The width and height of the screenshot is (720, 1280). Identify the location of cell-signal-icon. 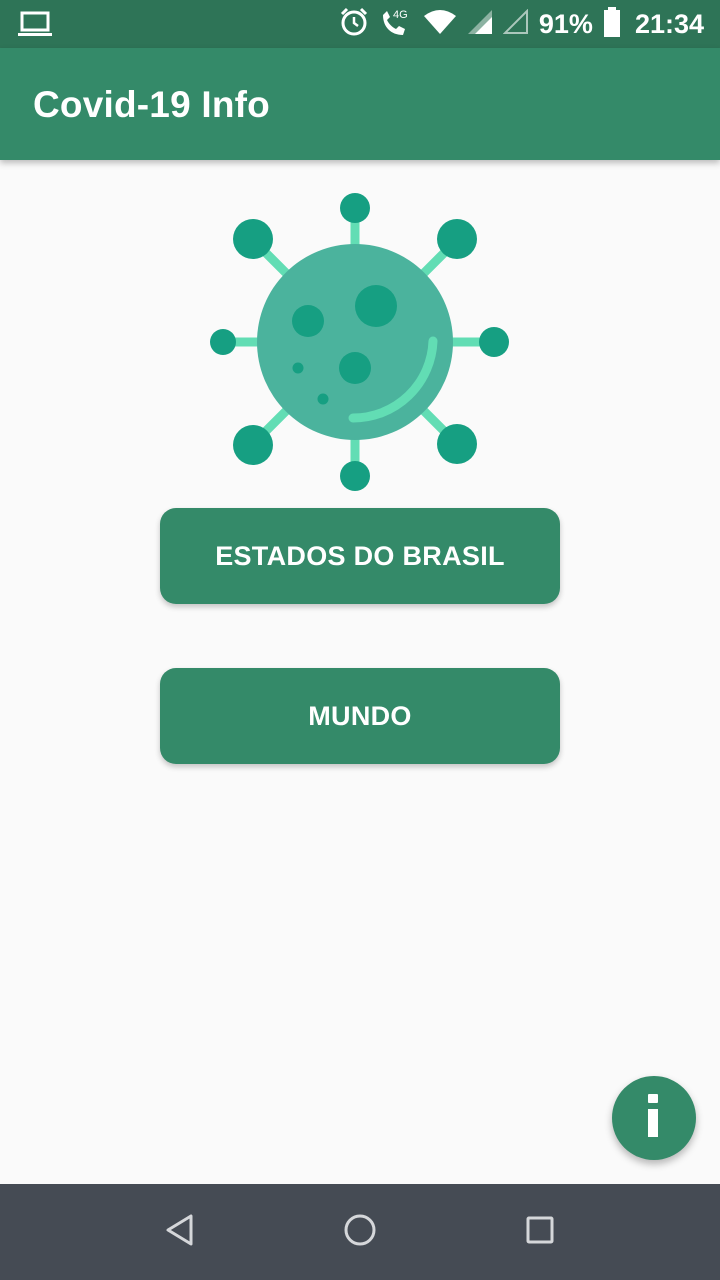
(480, 24).